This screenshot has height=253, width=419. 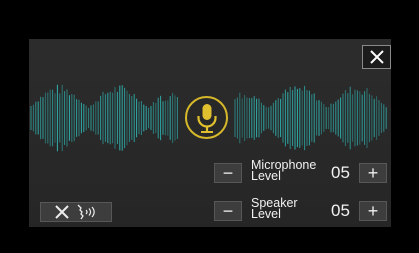 I want to click on x-icon, so click(x=62, y=212).